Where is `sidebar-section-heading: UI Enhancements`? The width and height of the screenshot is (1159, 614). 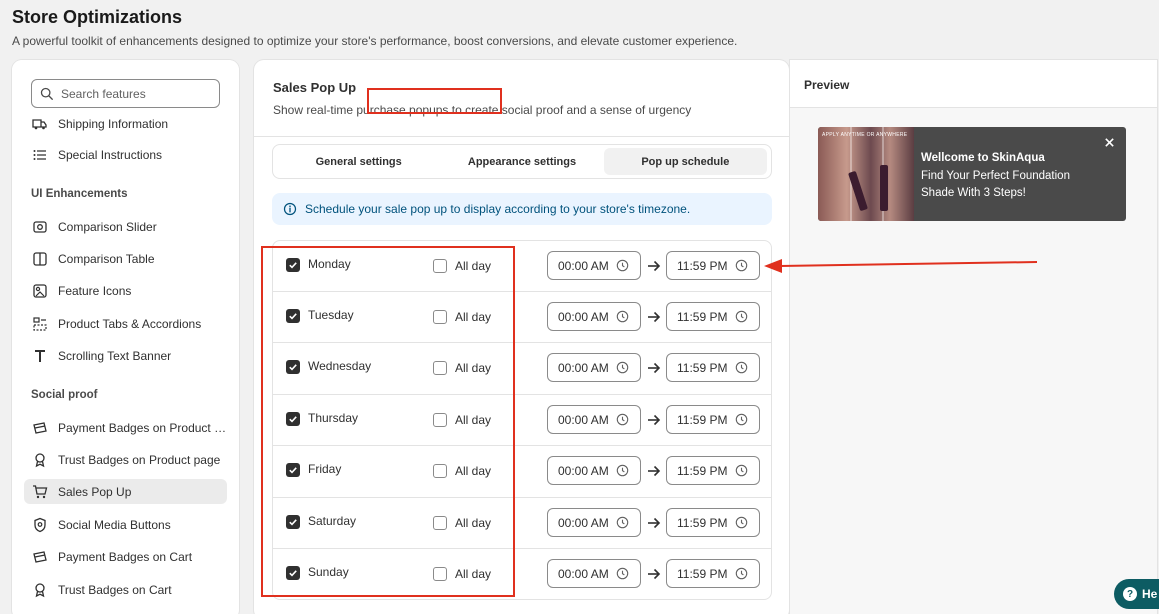
sidebar-section-heading: UI Enhancements is located at coordinates (79, 194).